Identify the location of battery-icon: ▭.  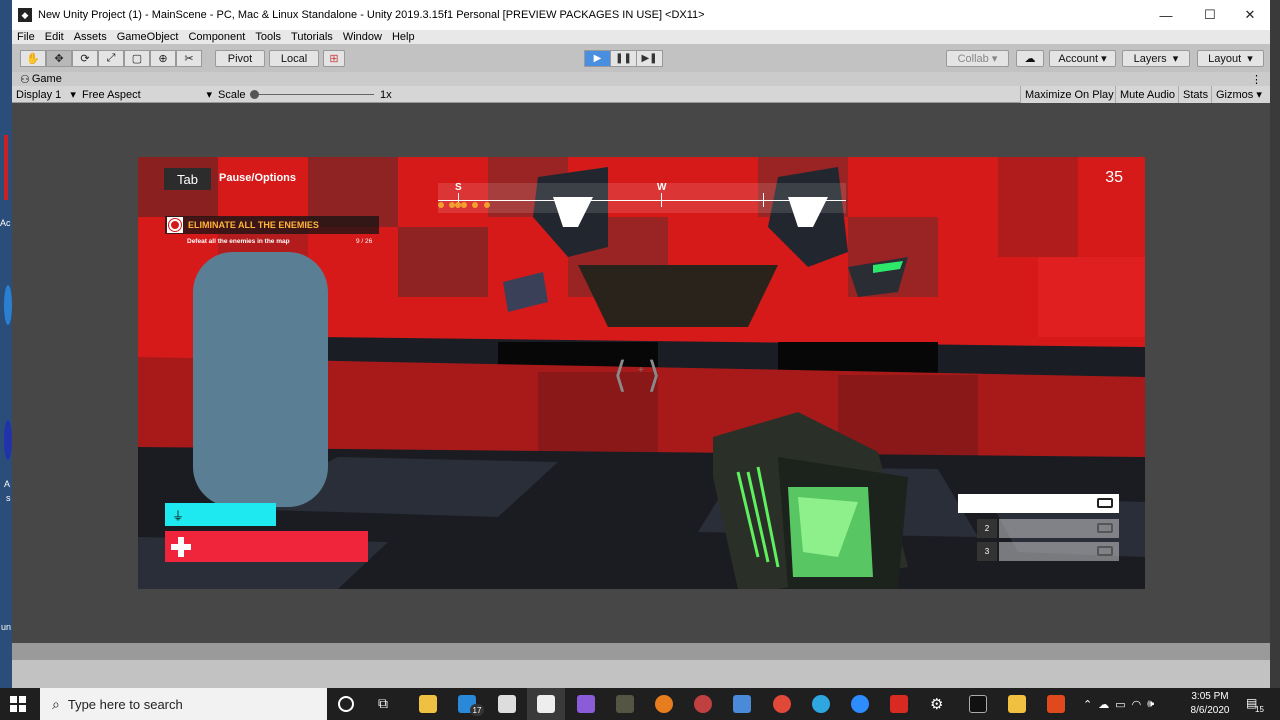
(1120, 704).